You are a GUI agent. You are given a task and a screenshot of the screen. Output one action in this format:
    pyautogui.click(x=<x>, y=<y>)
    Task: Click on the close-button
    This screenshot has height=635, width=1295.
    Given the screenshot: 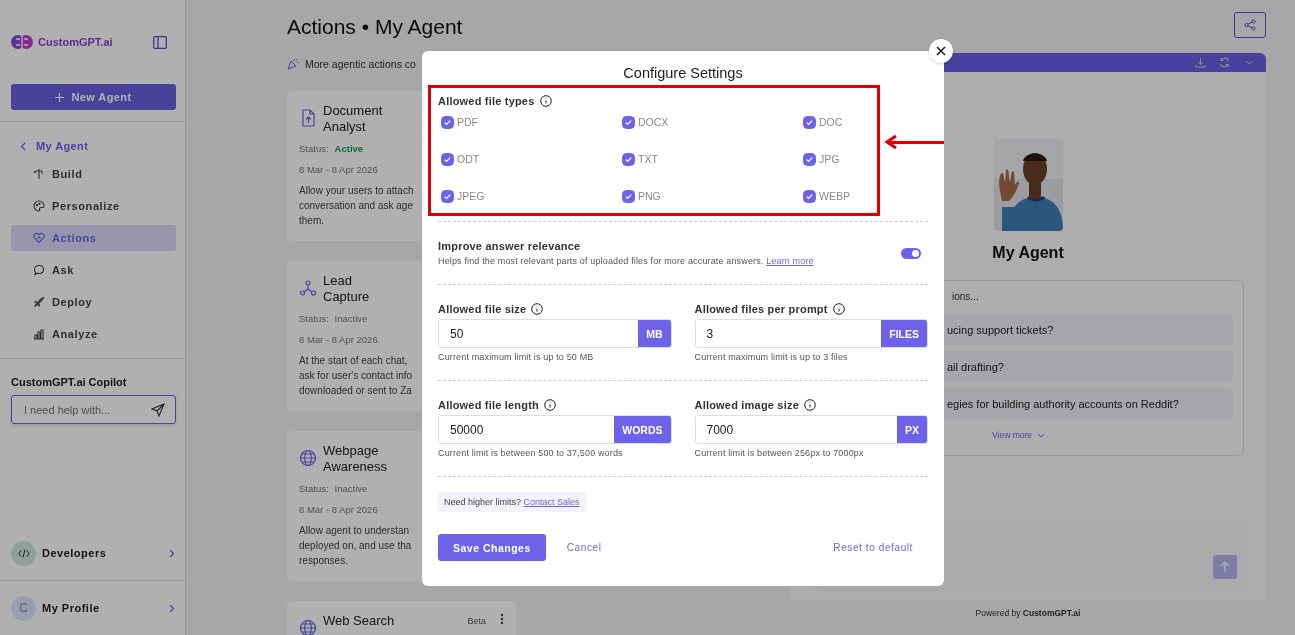 What is the action you would take?
    pyautogui.click(x=941, y=51)
    